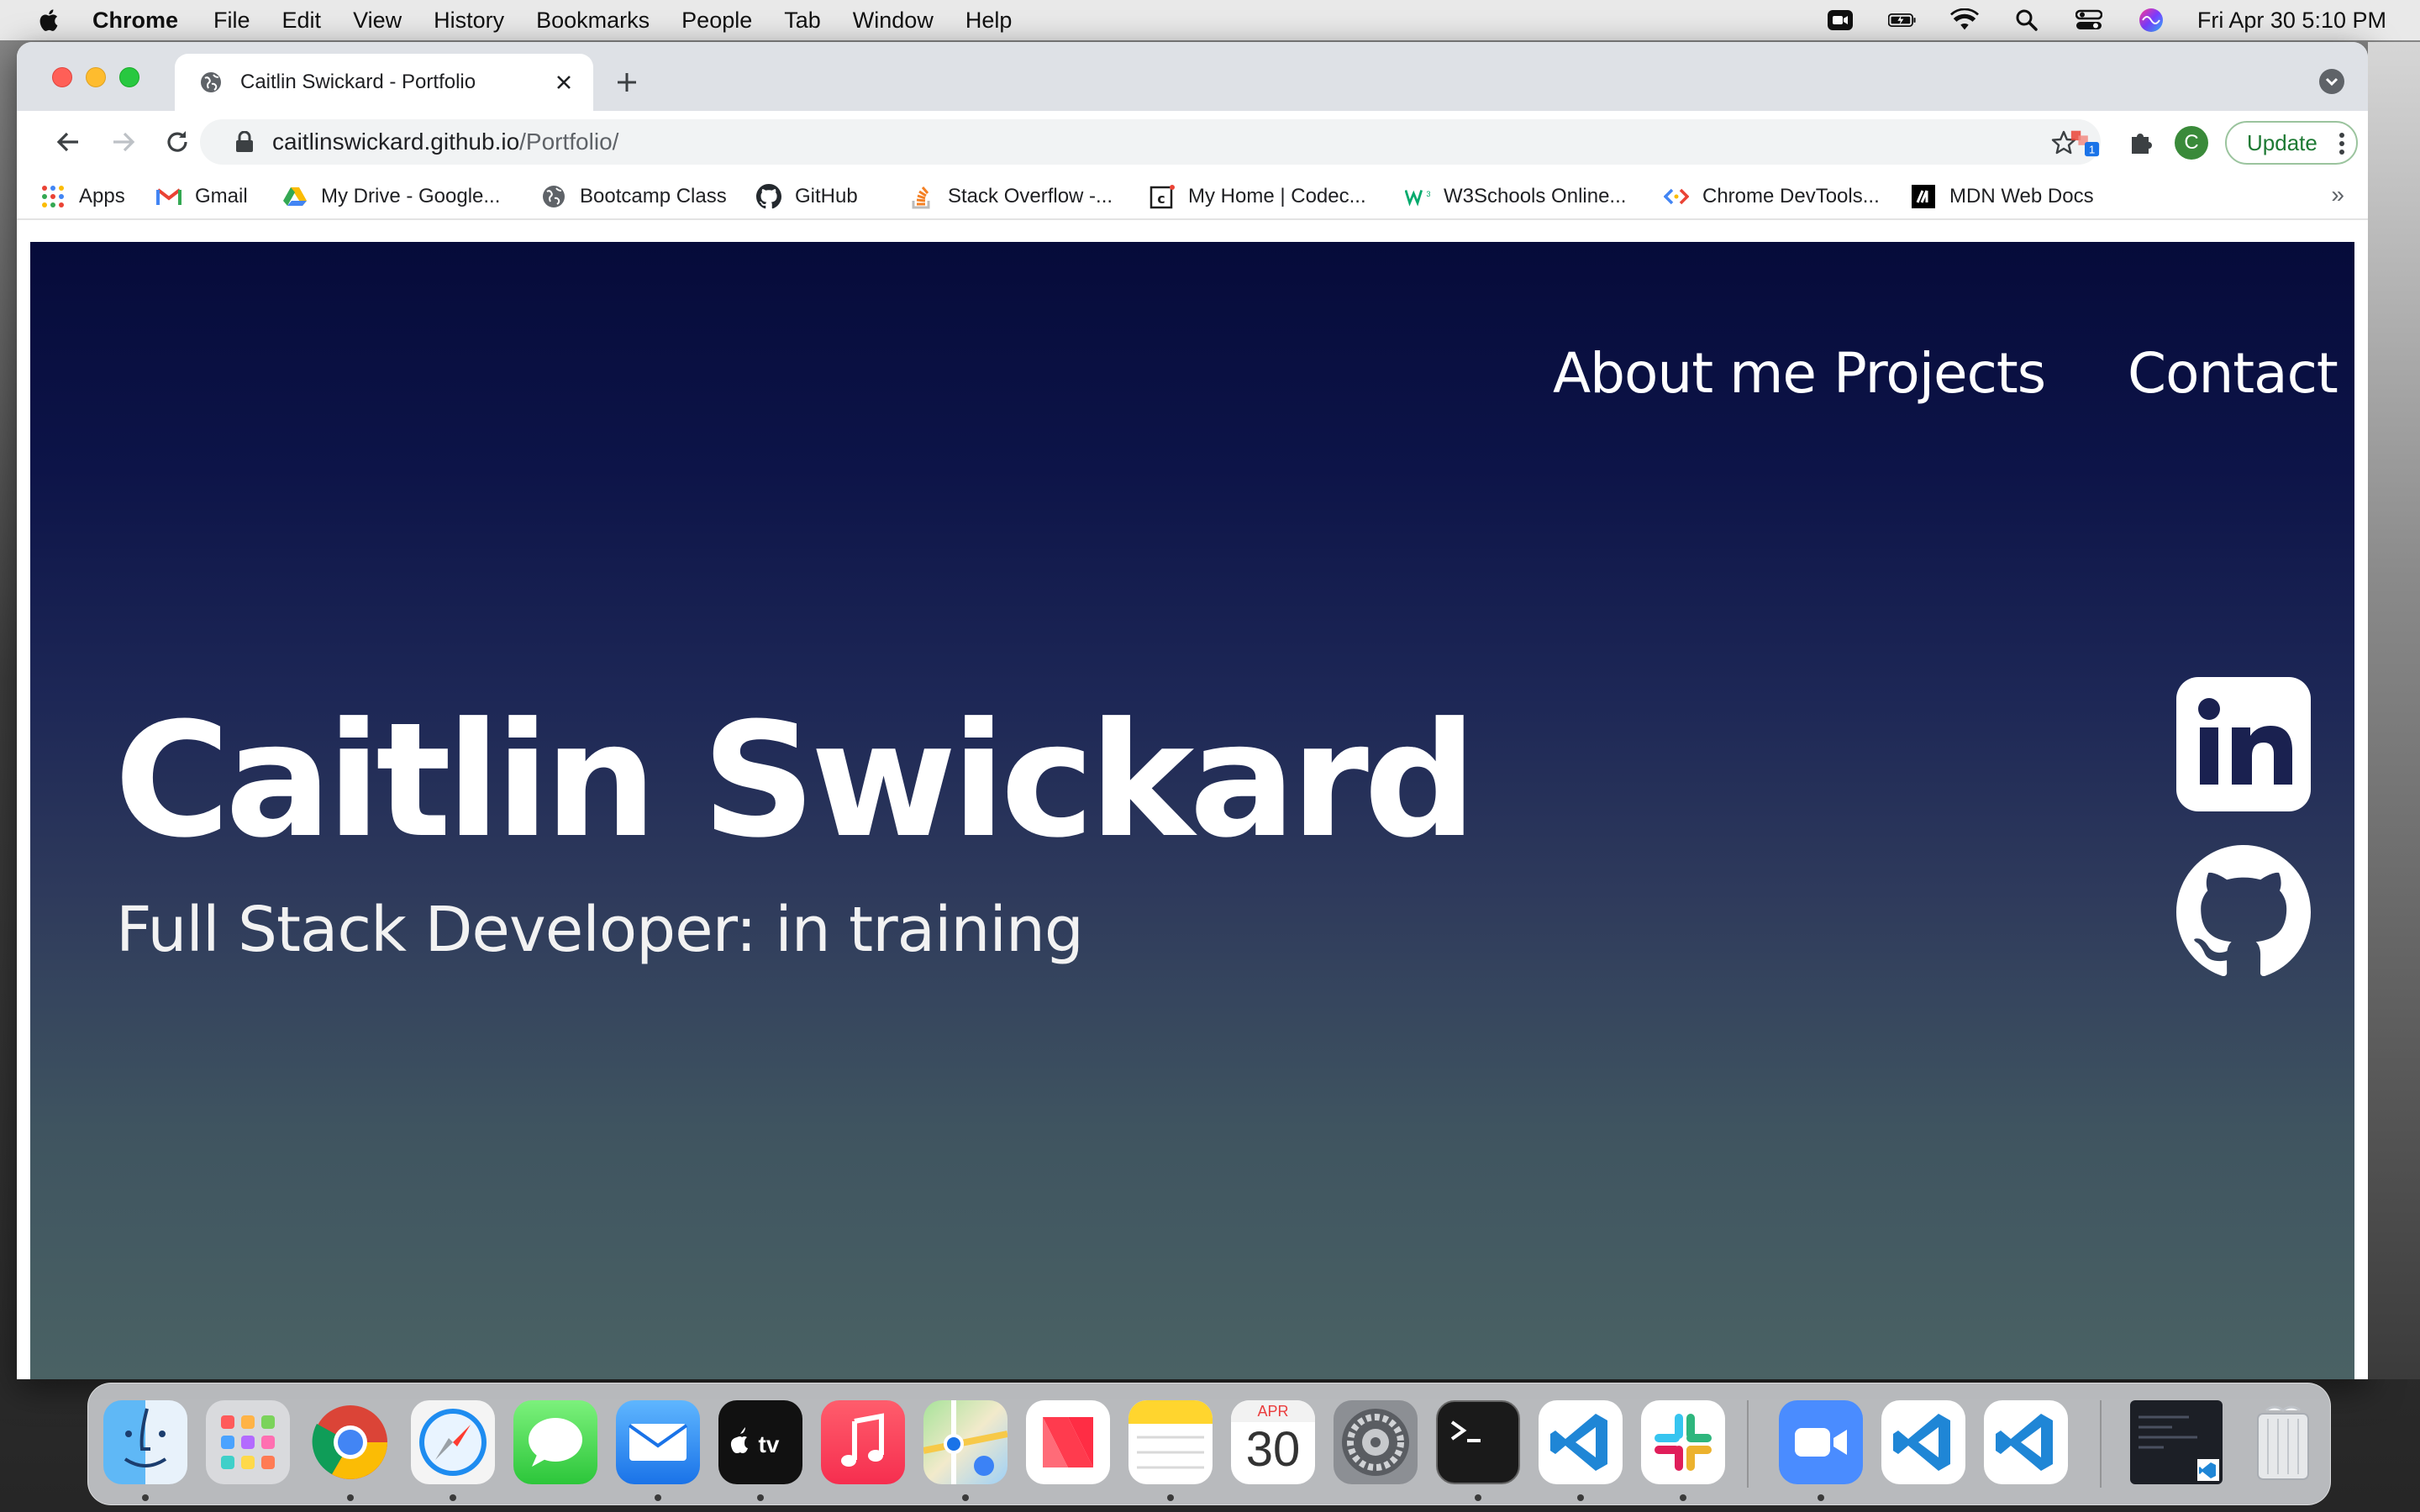 The image size is (2420, 1512). I want to click on svg-text: tv, so click(769, 1444).